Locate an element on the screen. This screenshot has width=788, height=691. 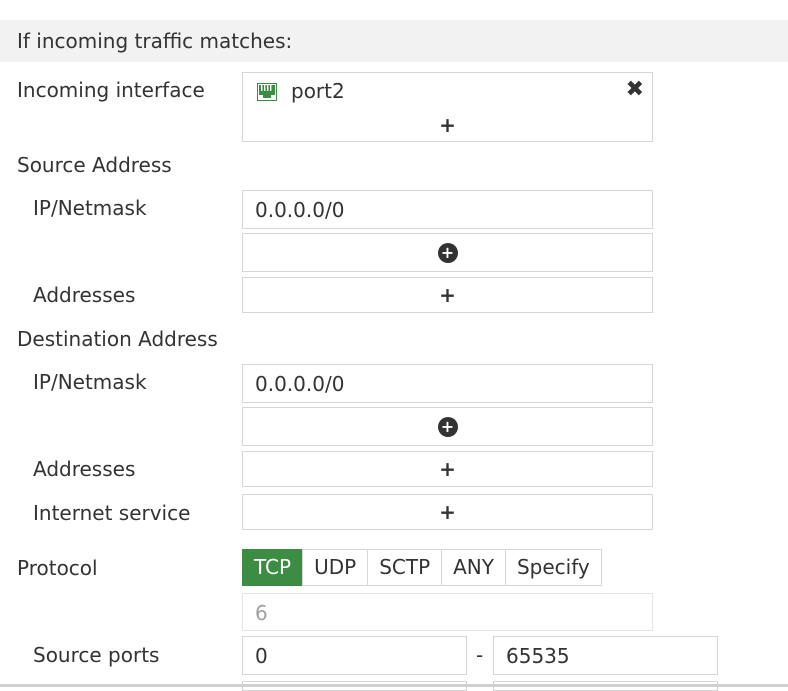
destination-address-label: Destination Address is located at coordinates (117, 339).